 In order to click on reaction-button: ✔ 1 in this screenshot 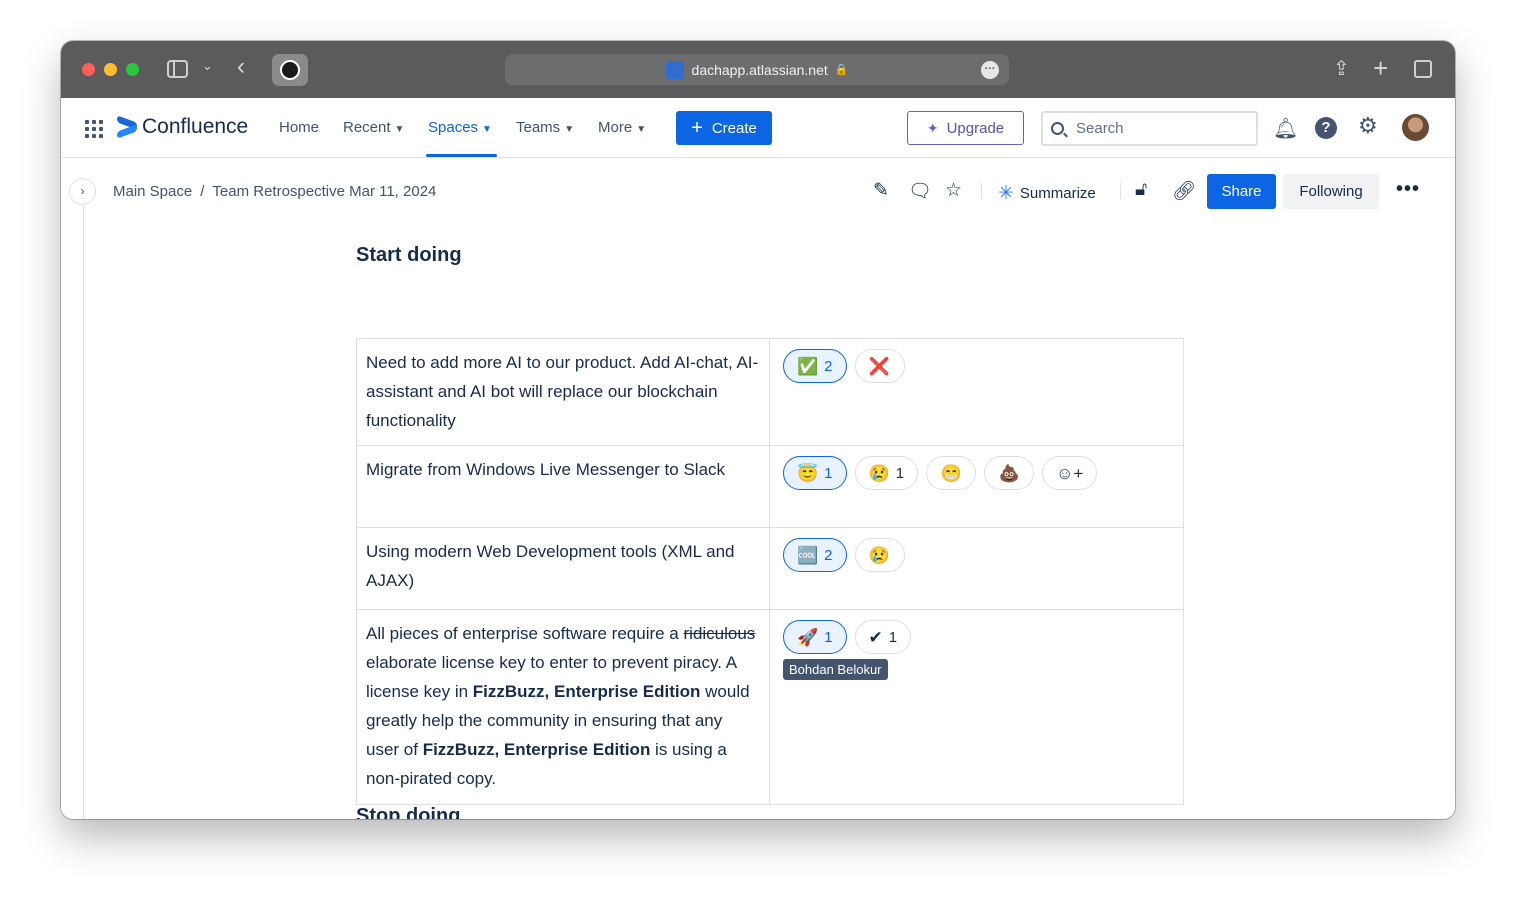, I will do `click(883, 637)`.